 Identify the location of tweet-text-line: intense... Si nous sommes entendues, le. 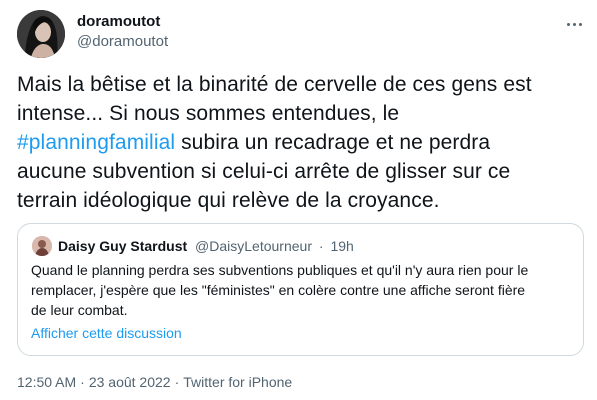
(302, 113).